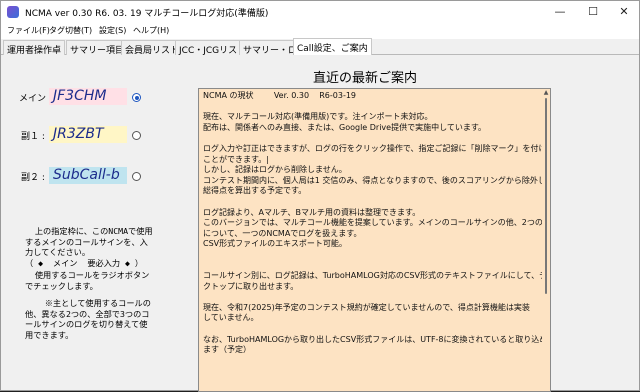 This screenshot has width=640, height=392. Describe the element at coordinates (136, 135) in the screenshot. I see `sub1-call-radio` at that location.